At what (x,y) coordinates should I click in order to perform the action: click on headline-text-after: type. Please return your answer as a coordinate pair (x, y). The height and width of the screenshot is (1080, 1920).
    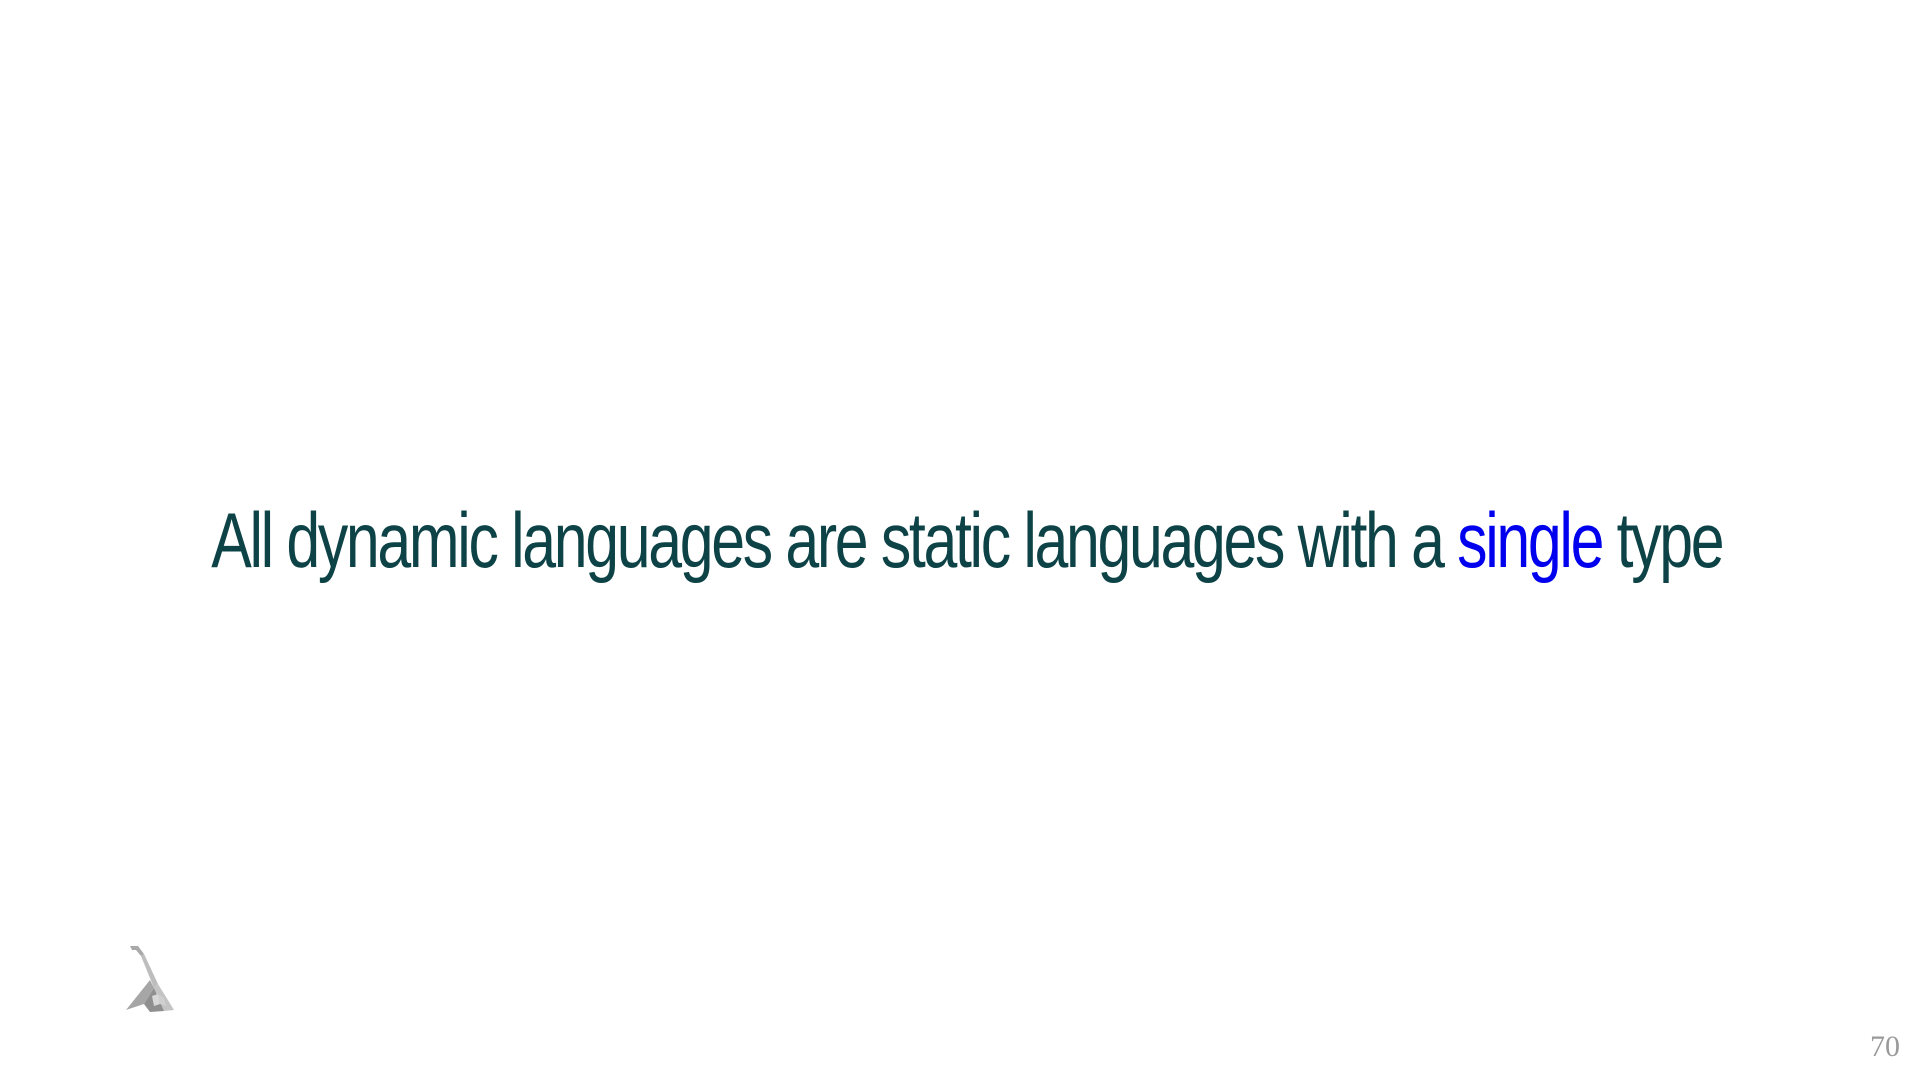
    Looking at the image, I should click on (1663, 540).